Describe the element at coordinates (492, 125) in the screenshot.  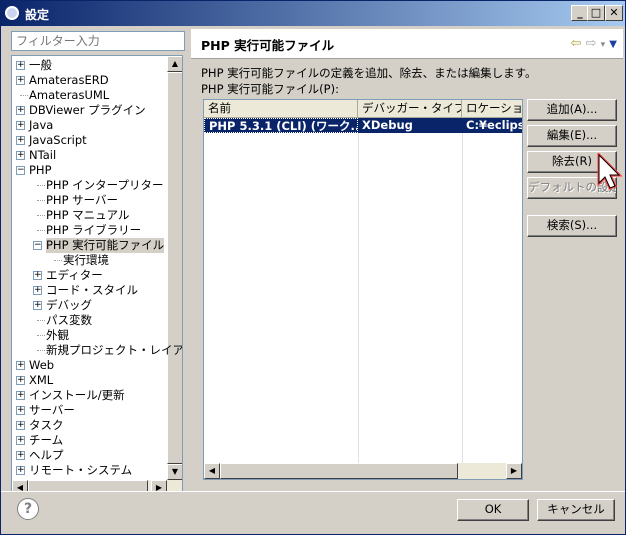
I see `cell-location: C:¥eclipse` at that location.